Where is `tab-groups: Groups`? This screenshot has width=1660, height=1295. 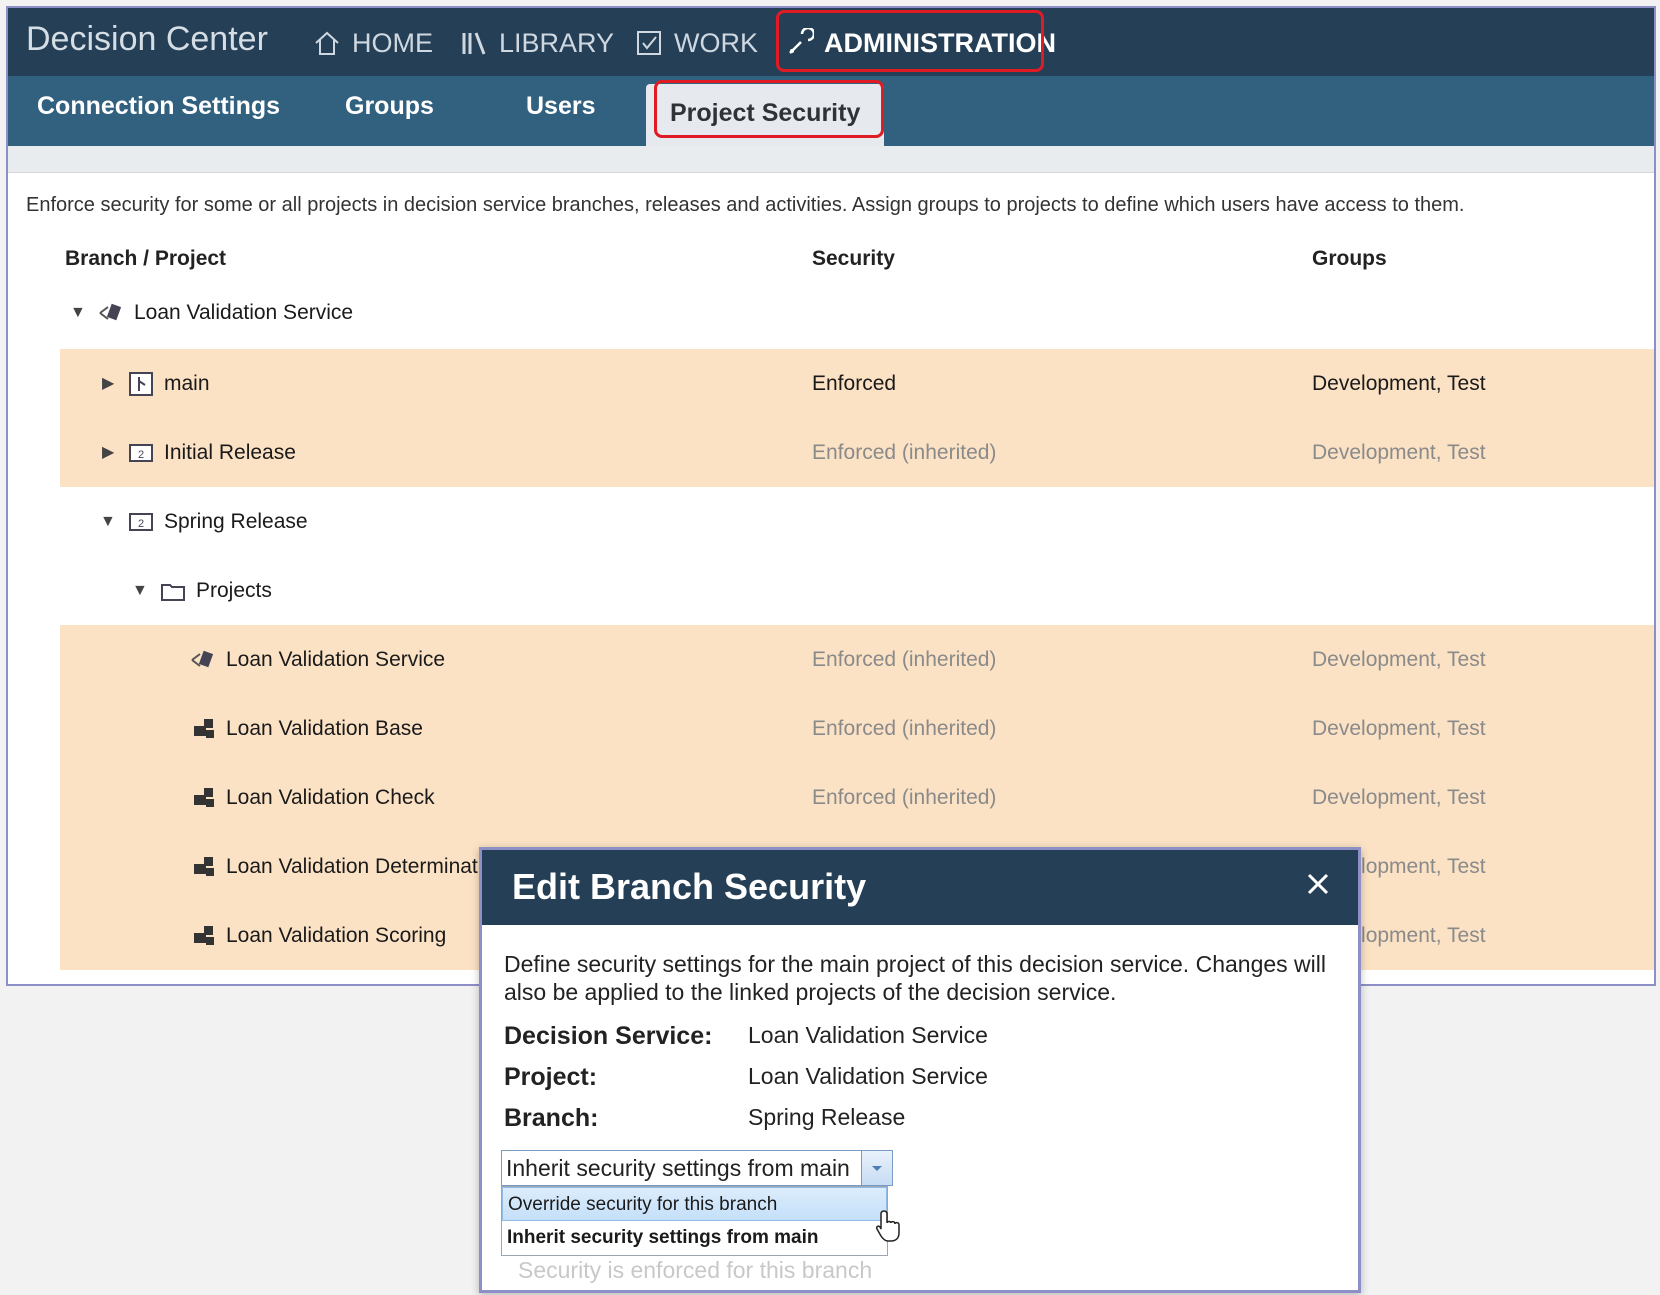 tab-groups: Groups is located at coordinates (389, 106).